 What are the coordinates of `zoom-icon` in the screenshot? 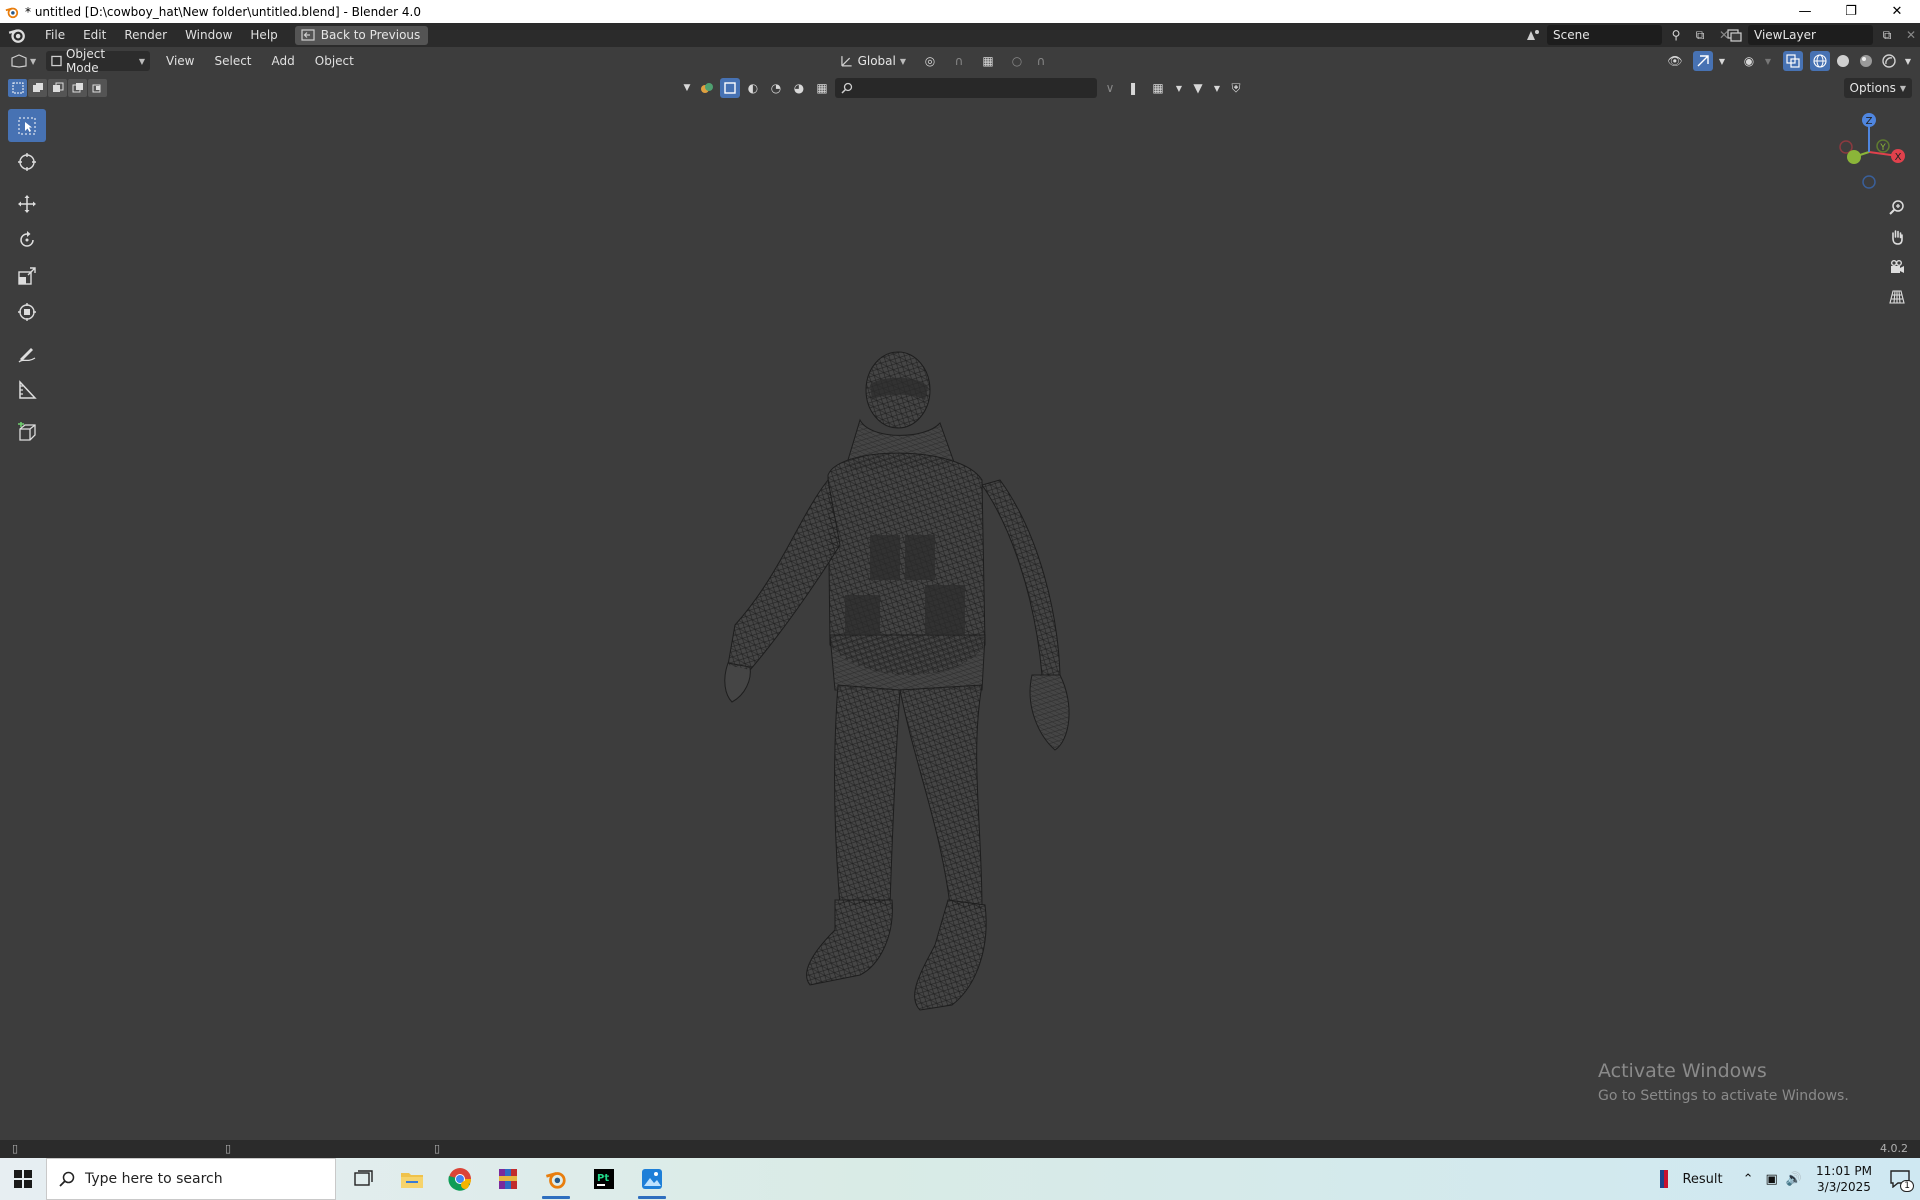 It's located at (1897, 207).